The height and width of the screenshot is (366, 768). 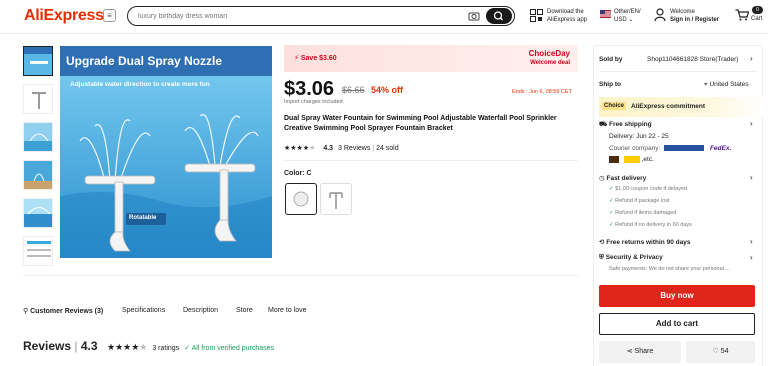 I want to click on buy-now-button: Buy now, so click(x=677, y=296).